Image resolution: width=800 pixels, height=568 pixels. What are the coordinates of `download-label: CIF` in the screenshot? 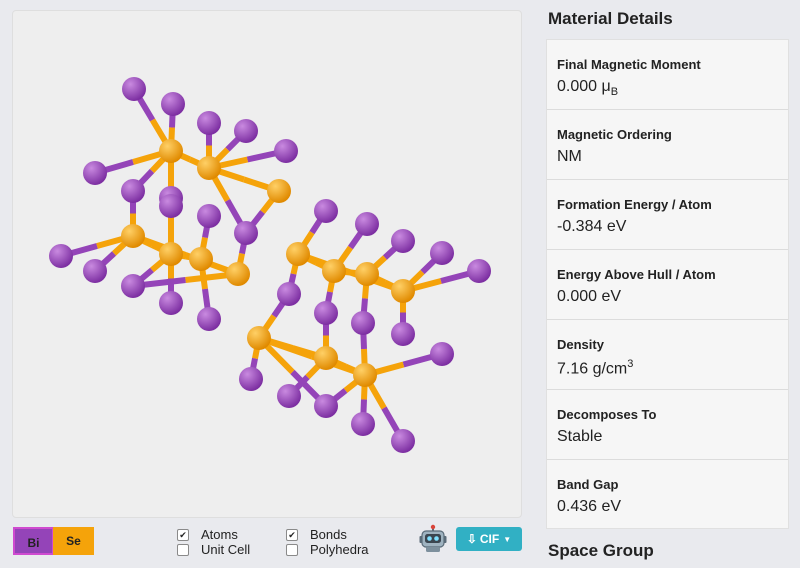 It's located at (489, 539).